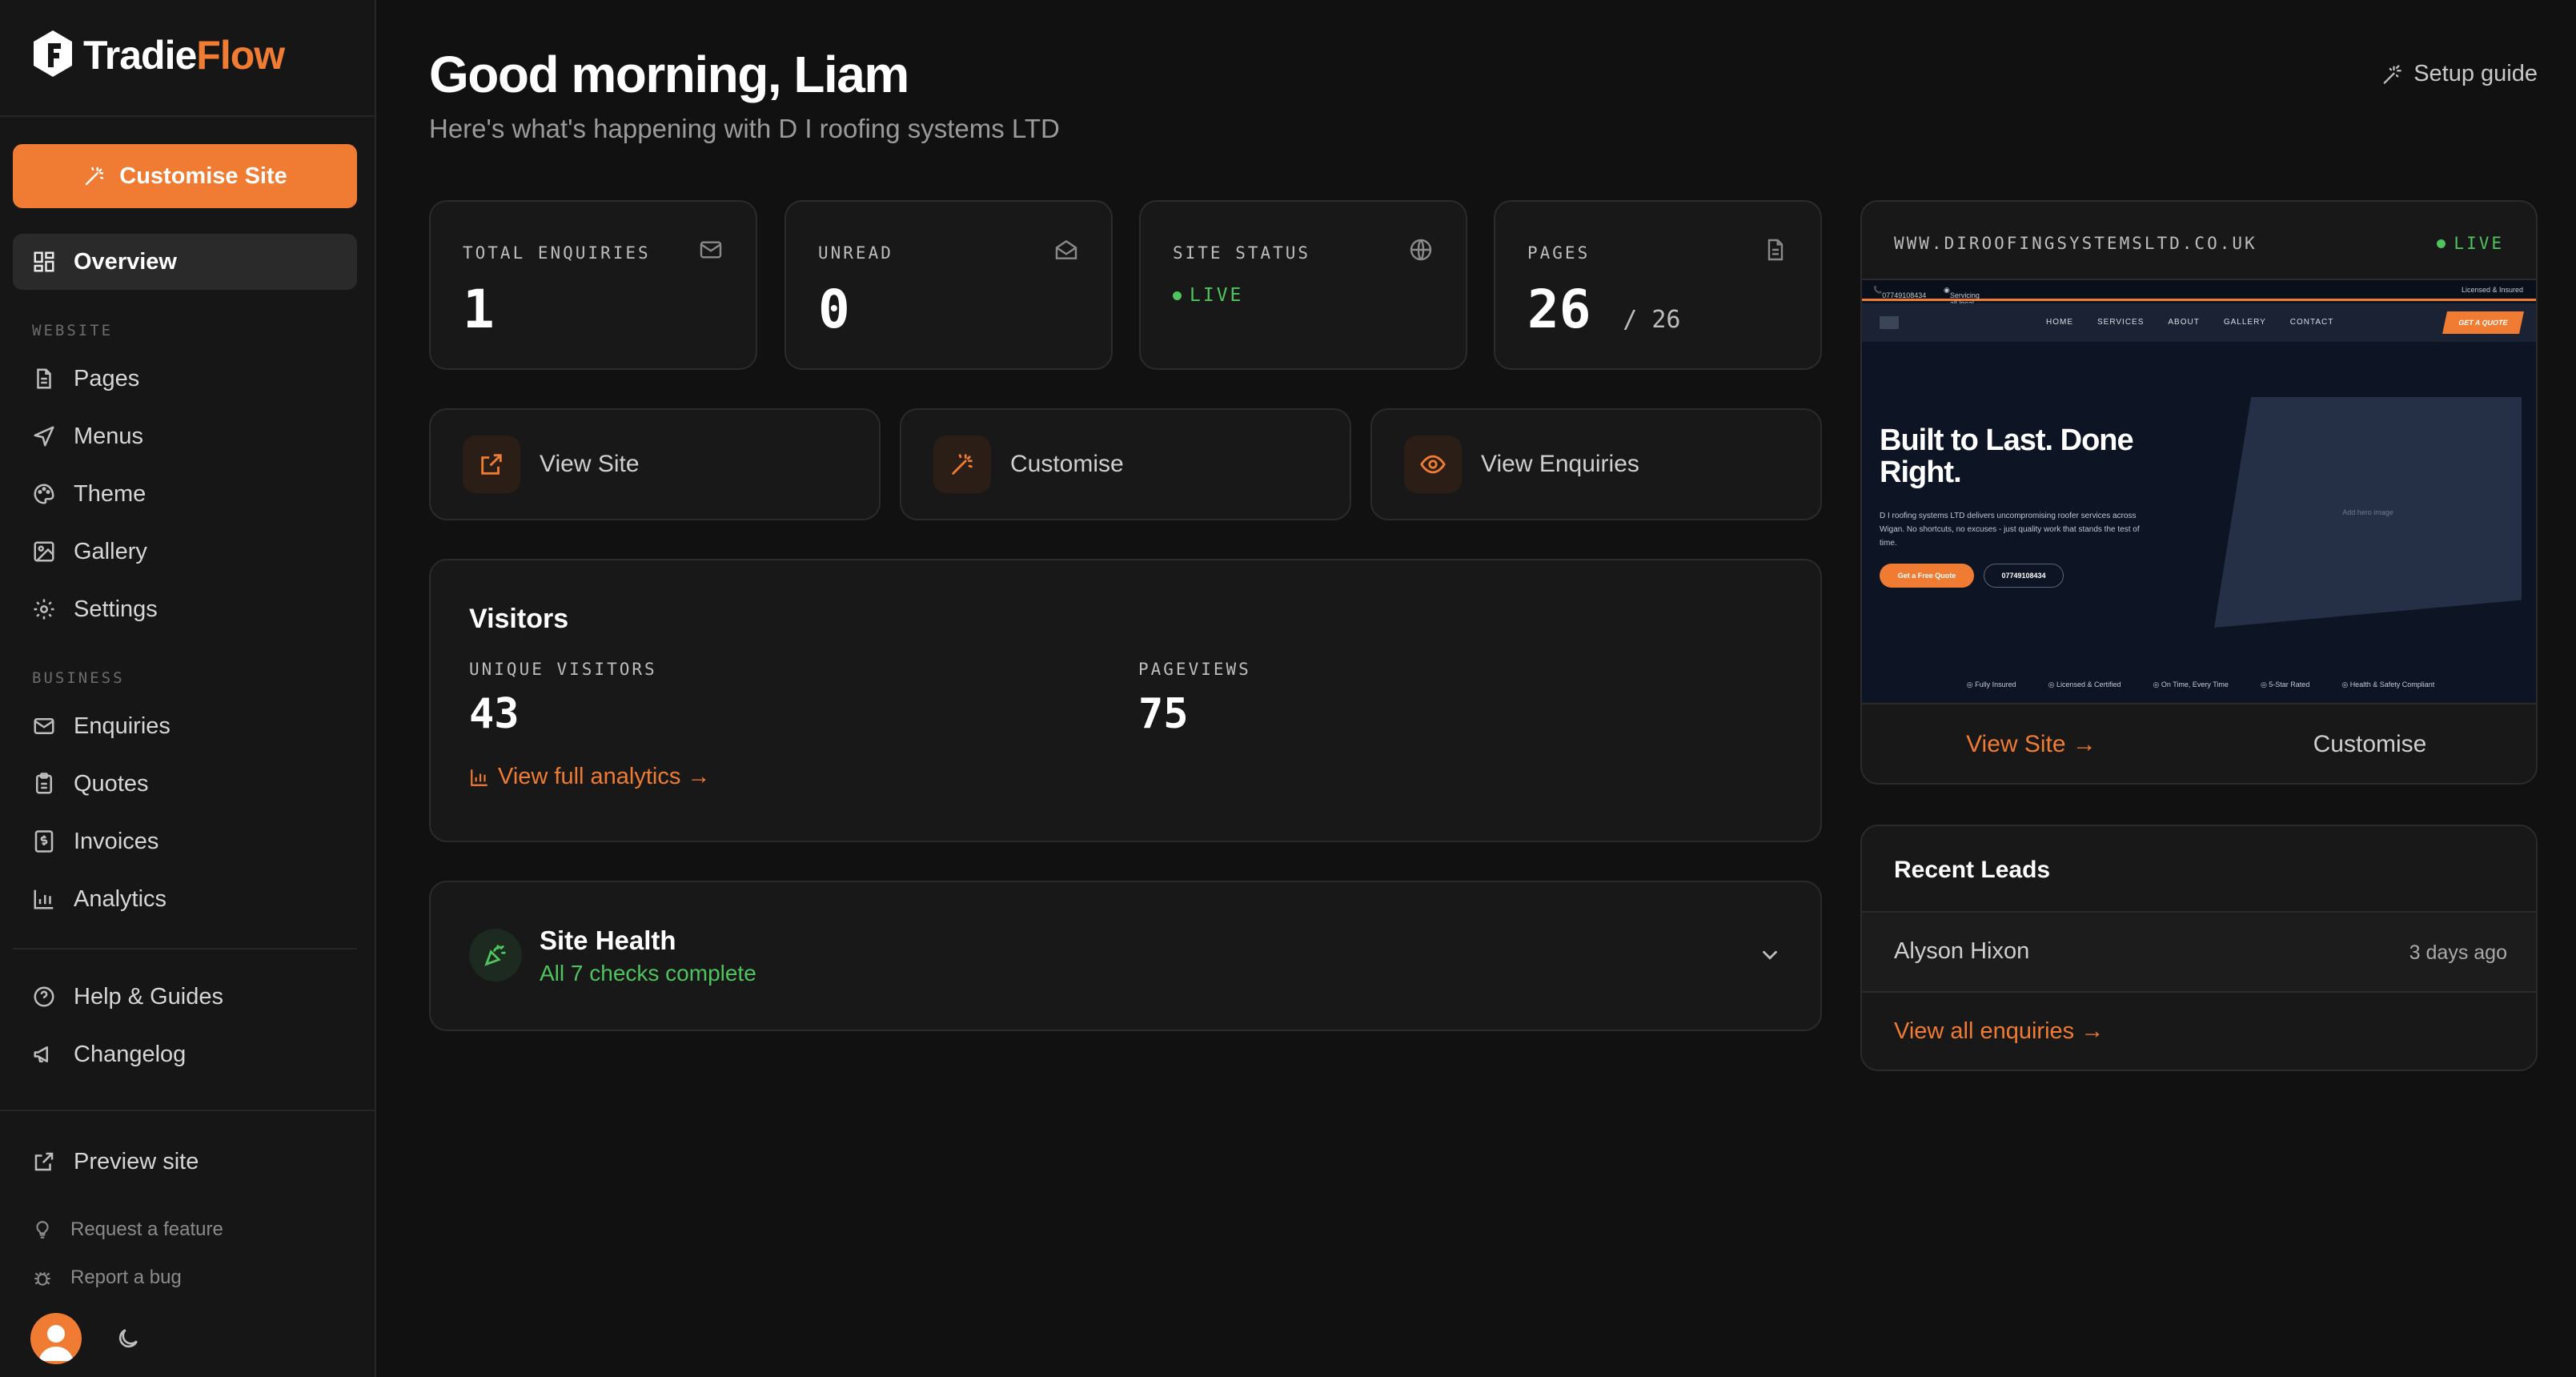 The width and height of the screenshot is (2576, 1377). Describe the element at coordinates (79, 678) in the screenshot. I see `section-label-business: BUSINESS` at that location.